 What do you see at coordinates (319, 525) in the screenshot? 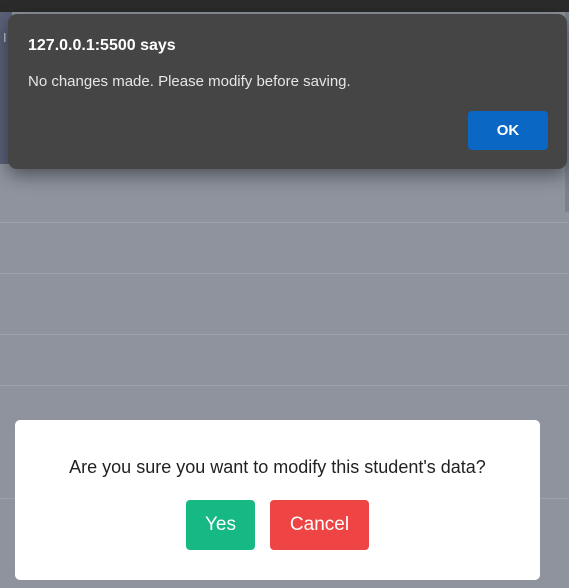
I see `cancel-button: Cancel` at bounding box center [319, 525].